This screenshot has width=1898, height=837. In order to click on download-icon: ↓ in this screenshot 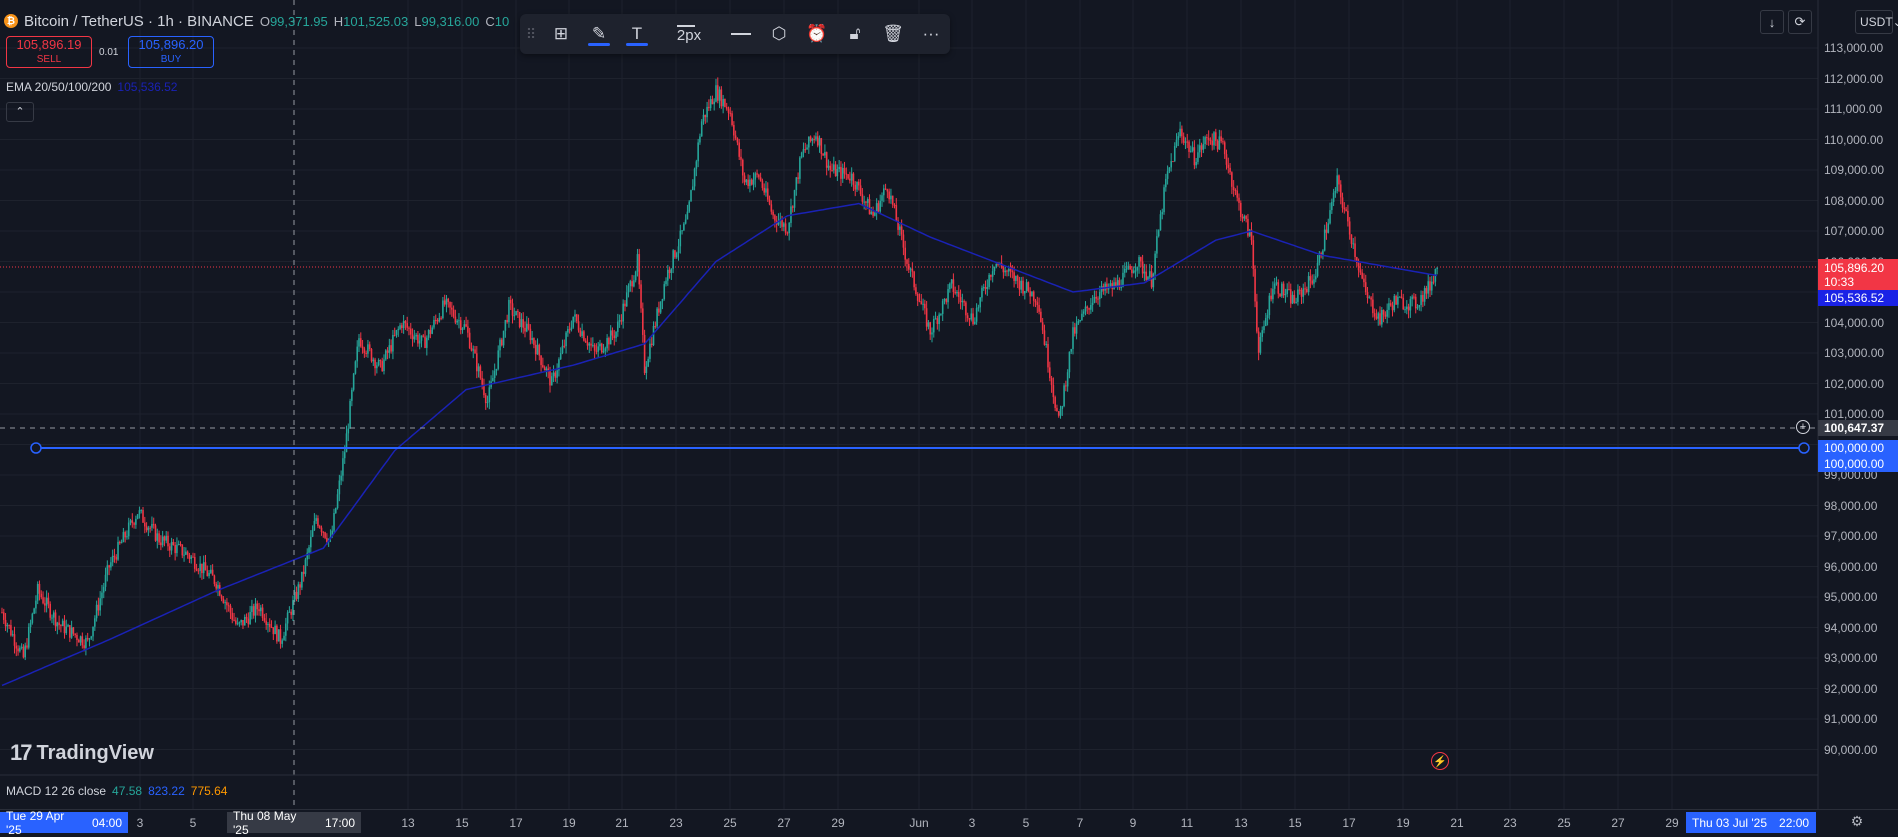, I will do `click(1772, 22)`.